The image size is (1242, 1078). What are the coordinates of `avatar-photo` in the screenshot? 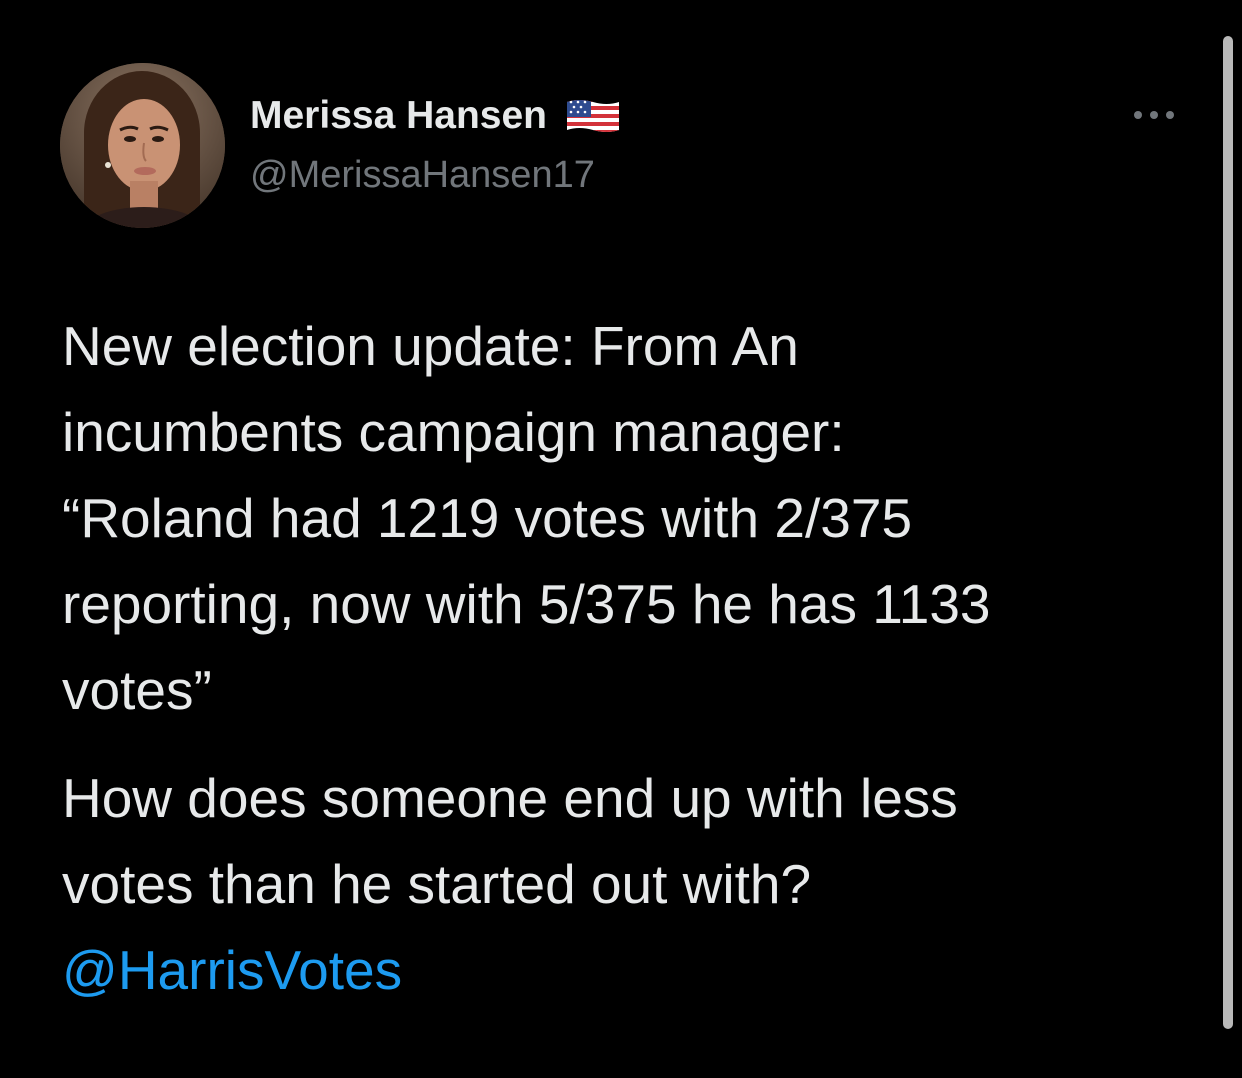 It's located at (142, 145).